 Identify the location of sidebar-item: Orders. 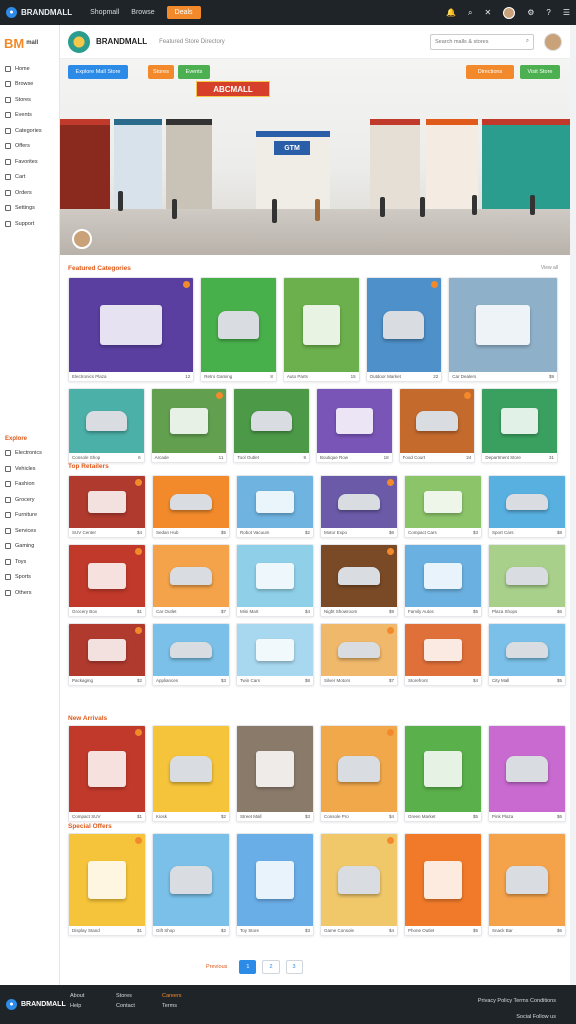
(29, 193).